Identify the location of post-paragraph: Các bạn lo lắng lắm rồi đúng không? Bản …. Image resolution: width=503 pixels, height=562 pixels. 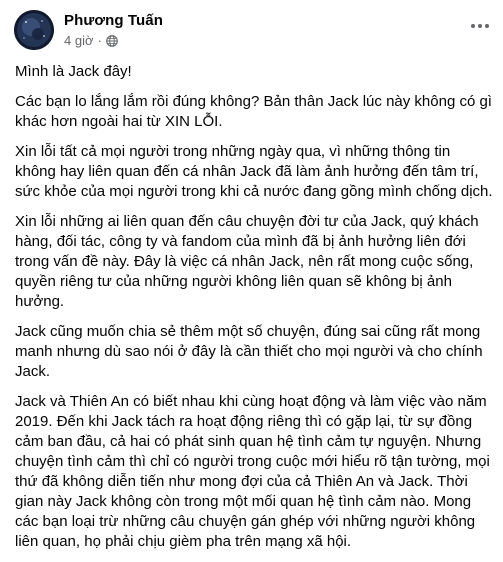
(253, 111).